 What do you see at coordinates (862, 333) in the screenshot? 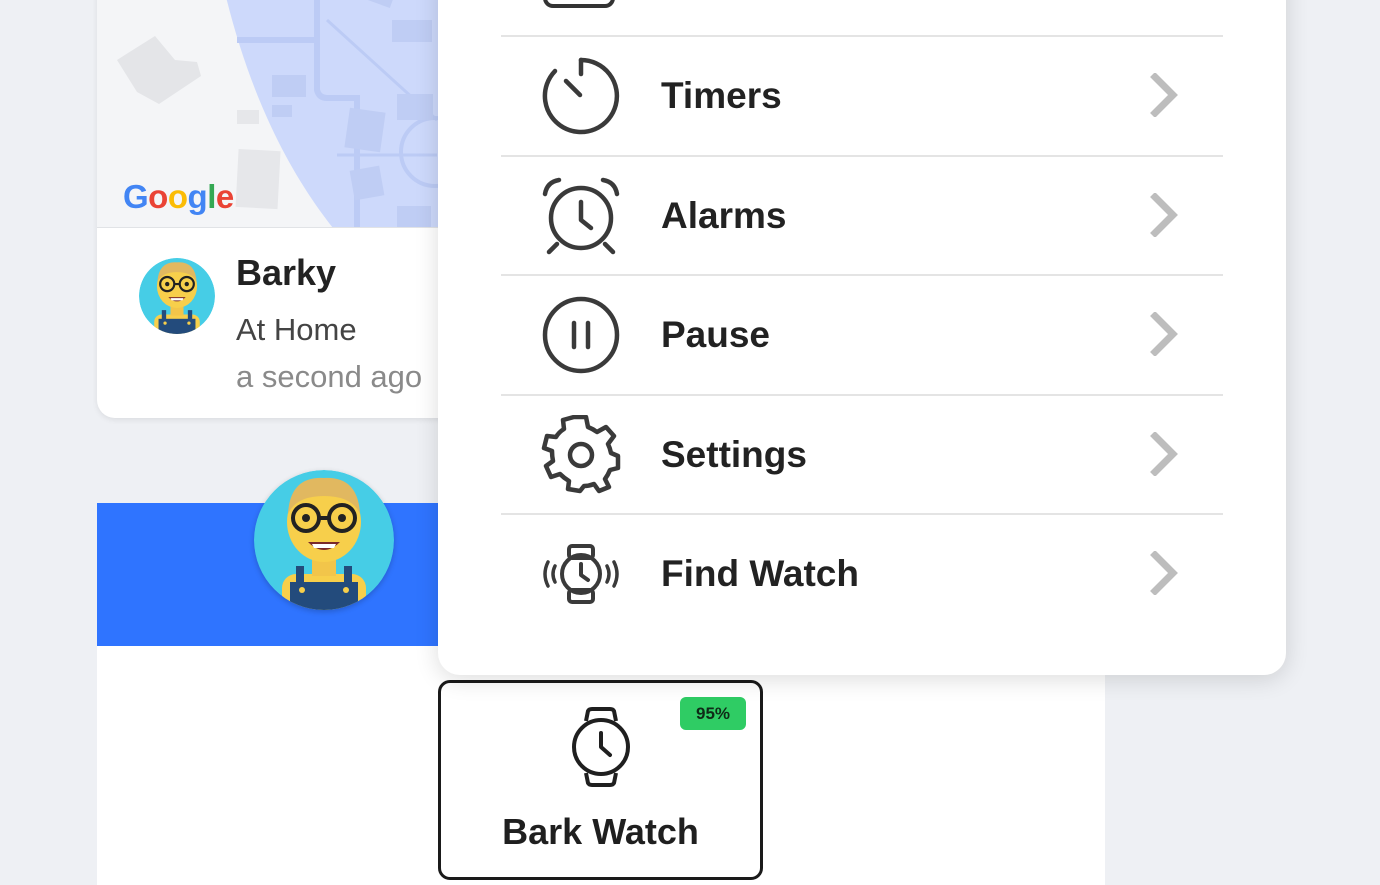
I see `menu-item-pause: Pause` at bounding box center [862, 333].